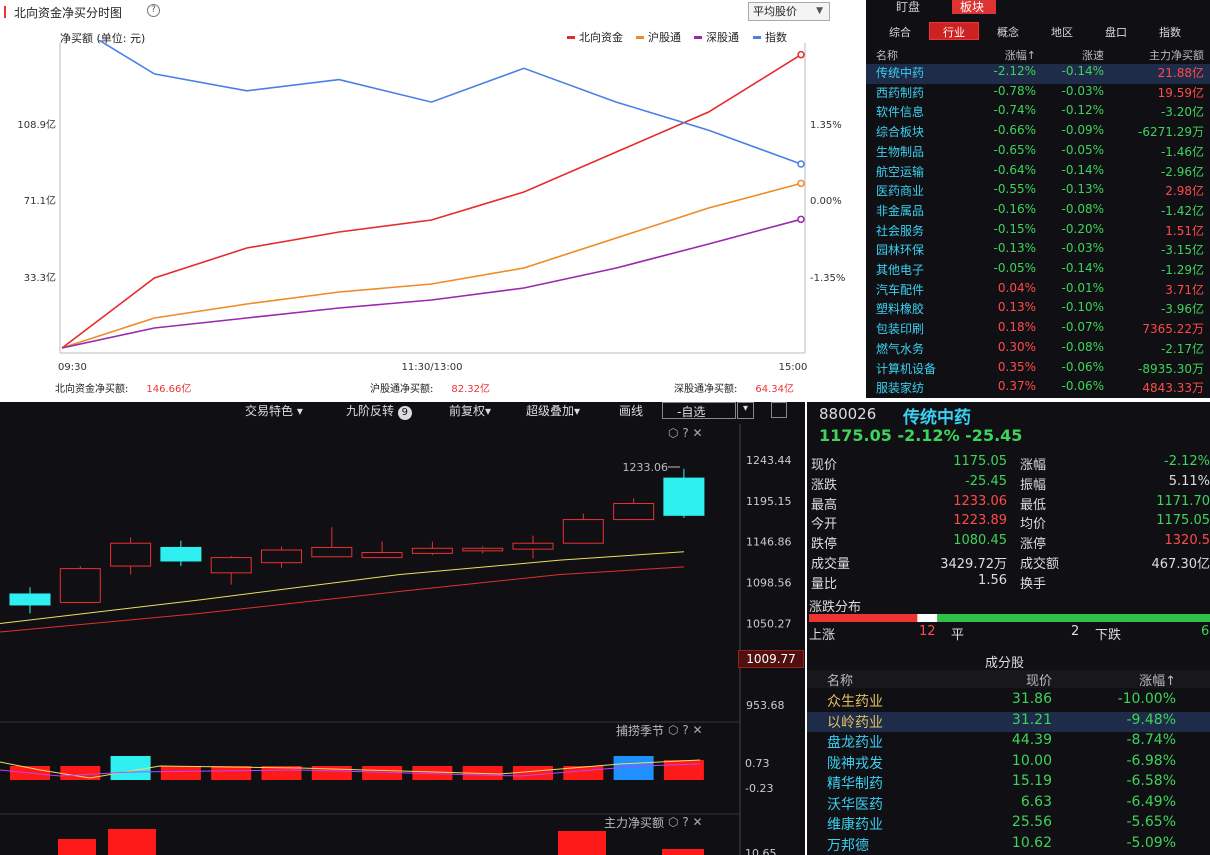 Image resolution: width=1210 pixels, height=855 pixels. I want to click on sector-row: 生物制品 -0.65% -0.05% -1.46亿, so click(1038, 153).